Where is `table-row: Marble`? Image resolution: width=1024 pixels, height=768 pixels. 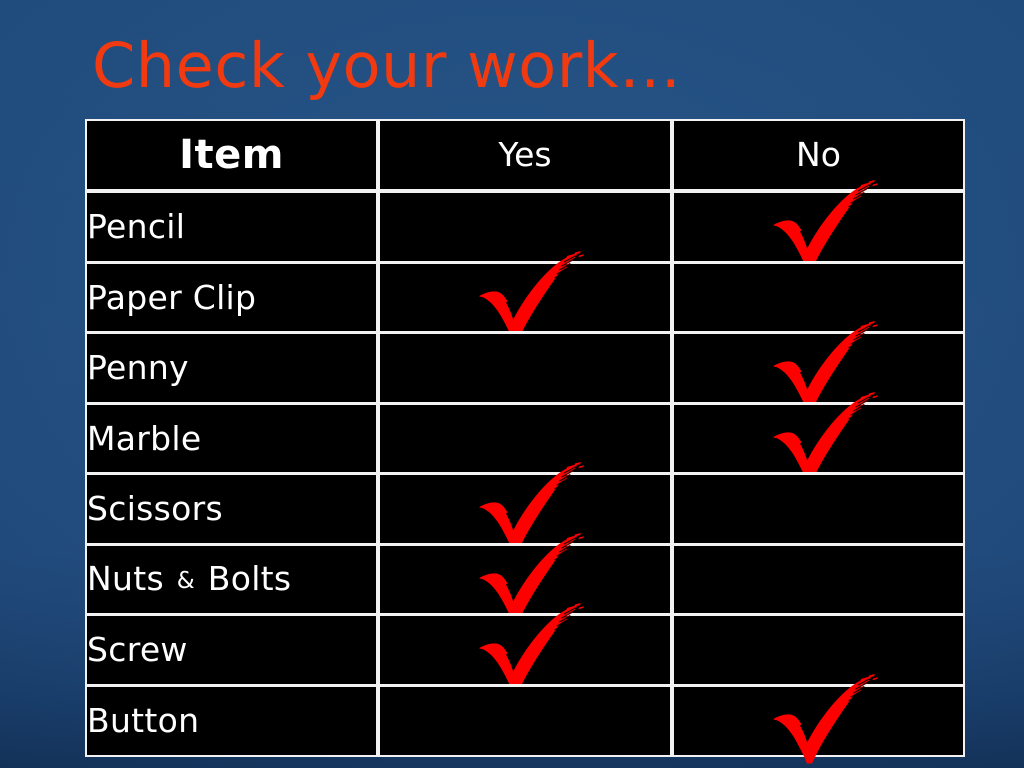
table-row: Marble is located at coordinates (525, 436).